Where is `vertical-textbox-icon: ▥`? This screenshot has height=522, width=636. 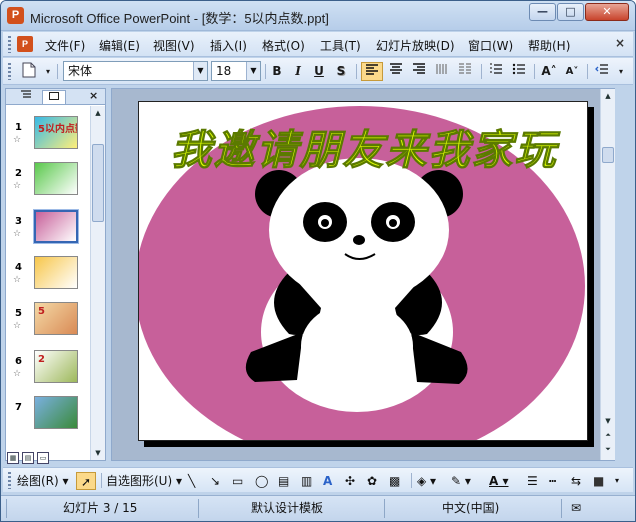 vertical-textbox-icon: ▥ is located at coordinates (309, 481).